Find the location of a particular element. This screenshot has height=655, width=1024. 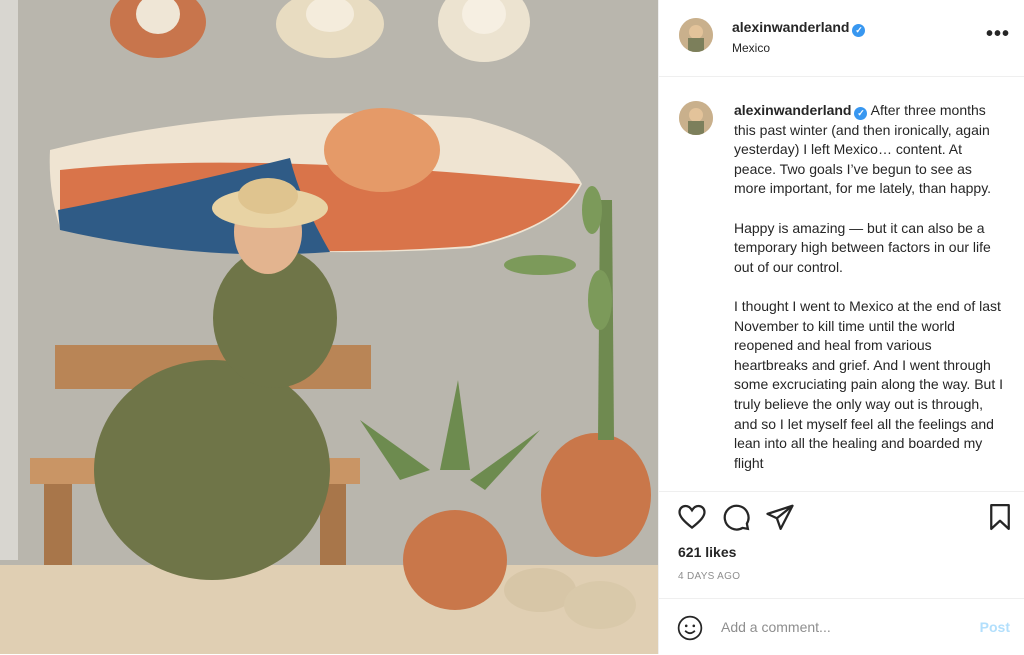

comment-icon-glyph is located at coordinates (736, 517).